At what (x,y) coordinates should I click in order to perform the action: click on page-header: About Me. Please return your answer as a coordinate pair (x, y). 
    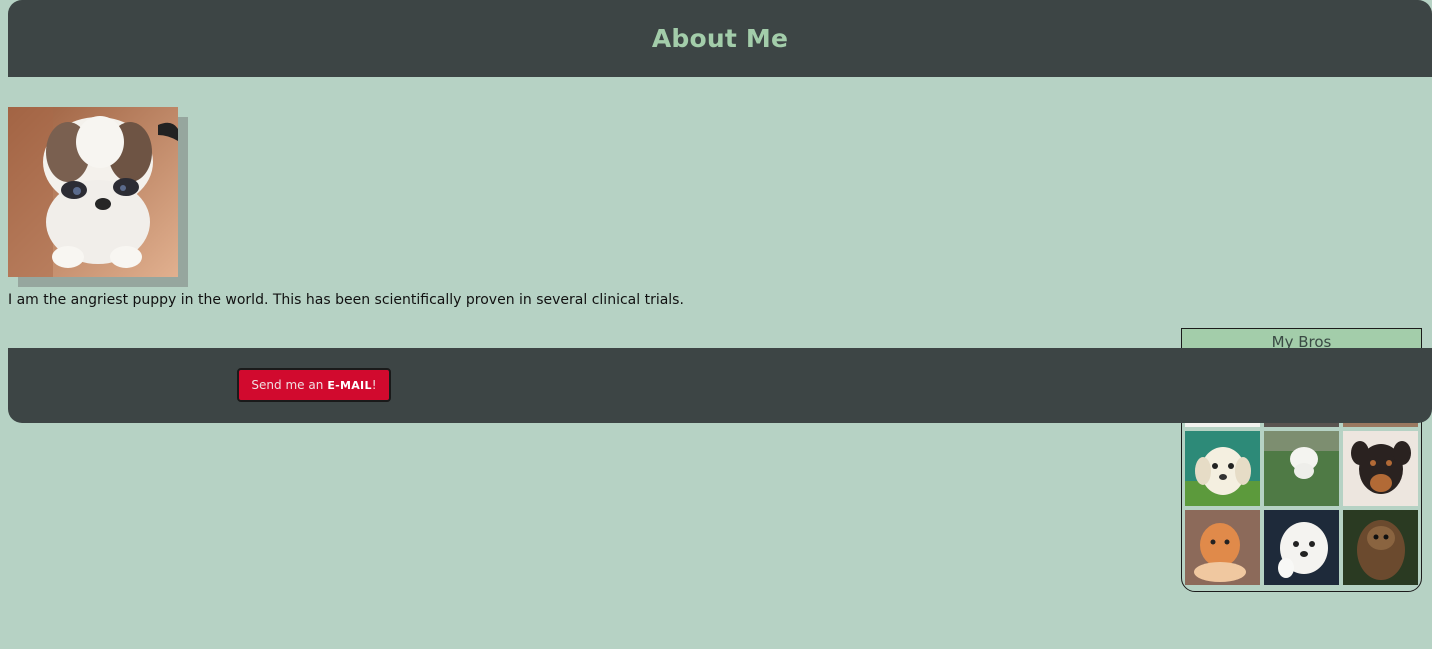
    Looking at the image, I should click on (720, 38).